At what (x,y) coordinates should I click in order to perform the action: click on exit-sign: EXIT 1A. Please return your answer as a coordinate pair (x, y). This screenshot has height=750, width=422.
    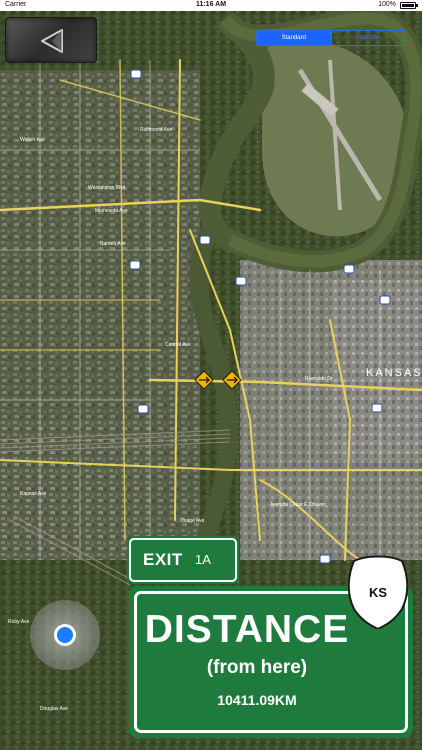
    Looking at the image, I should click on (183, 560).